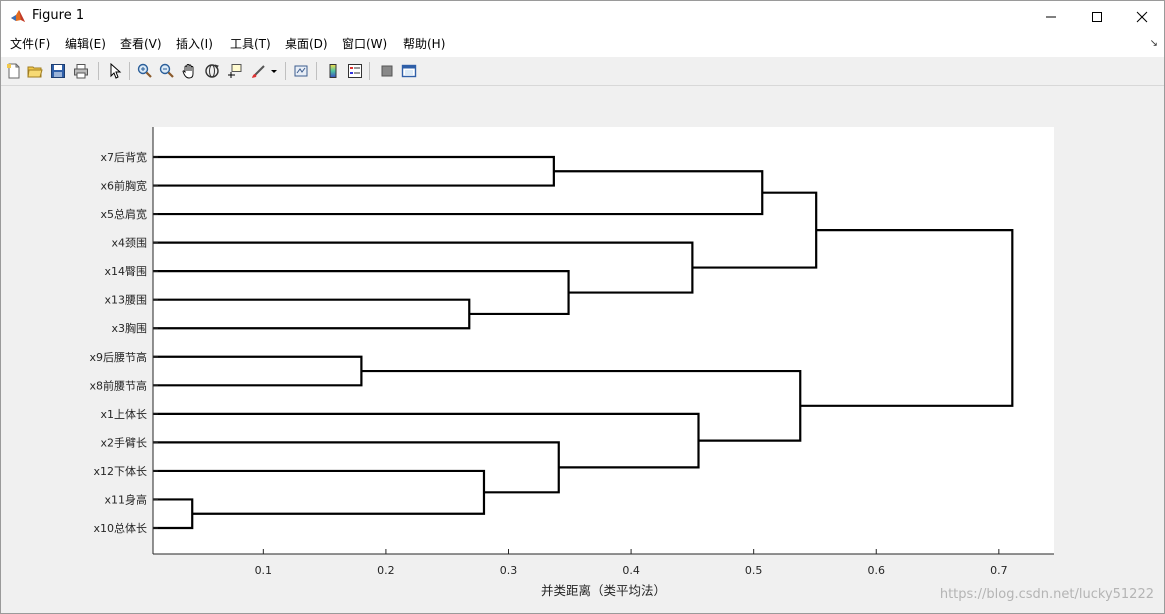 The width and height of the screenshot is (1165, 614). Describe the element at coordinates (754, 570) in the screenshot. I see `x-tick-label: 0.5` at that location.